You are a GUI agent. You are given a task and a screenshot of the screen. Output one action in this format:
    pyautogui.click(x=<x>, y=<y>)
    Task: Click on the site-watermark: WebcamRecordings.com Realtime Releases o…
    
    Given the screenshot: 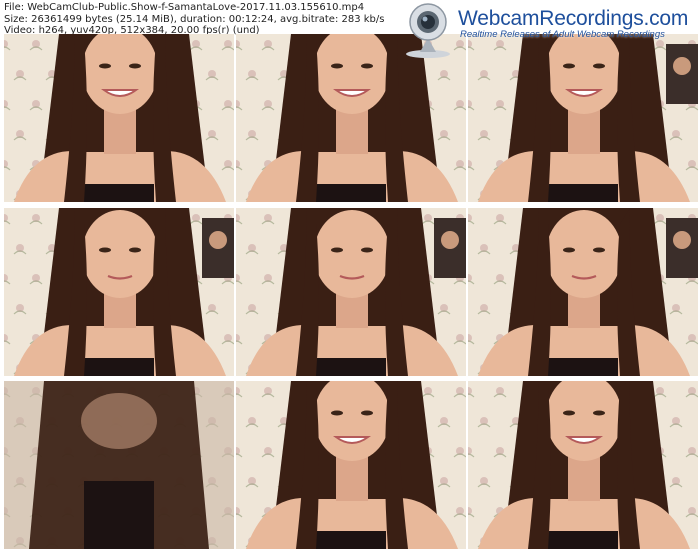 What is the action you would take?
    pyautogui.click(x=548, y=30)
    